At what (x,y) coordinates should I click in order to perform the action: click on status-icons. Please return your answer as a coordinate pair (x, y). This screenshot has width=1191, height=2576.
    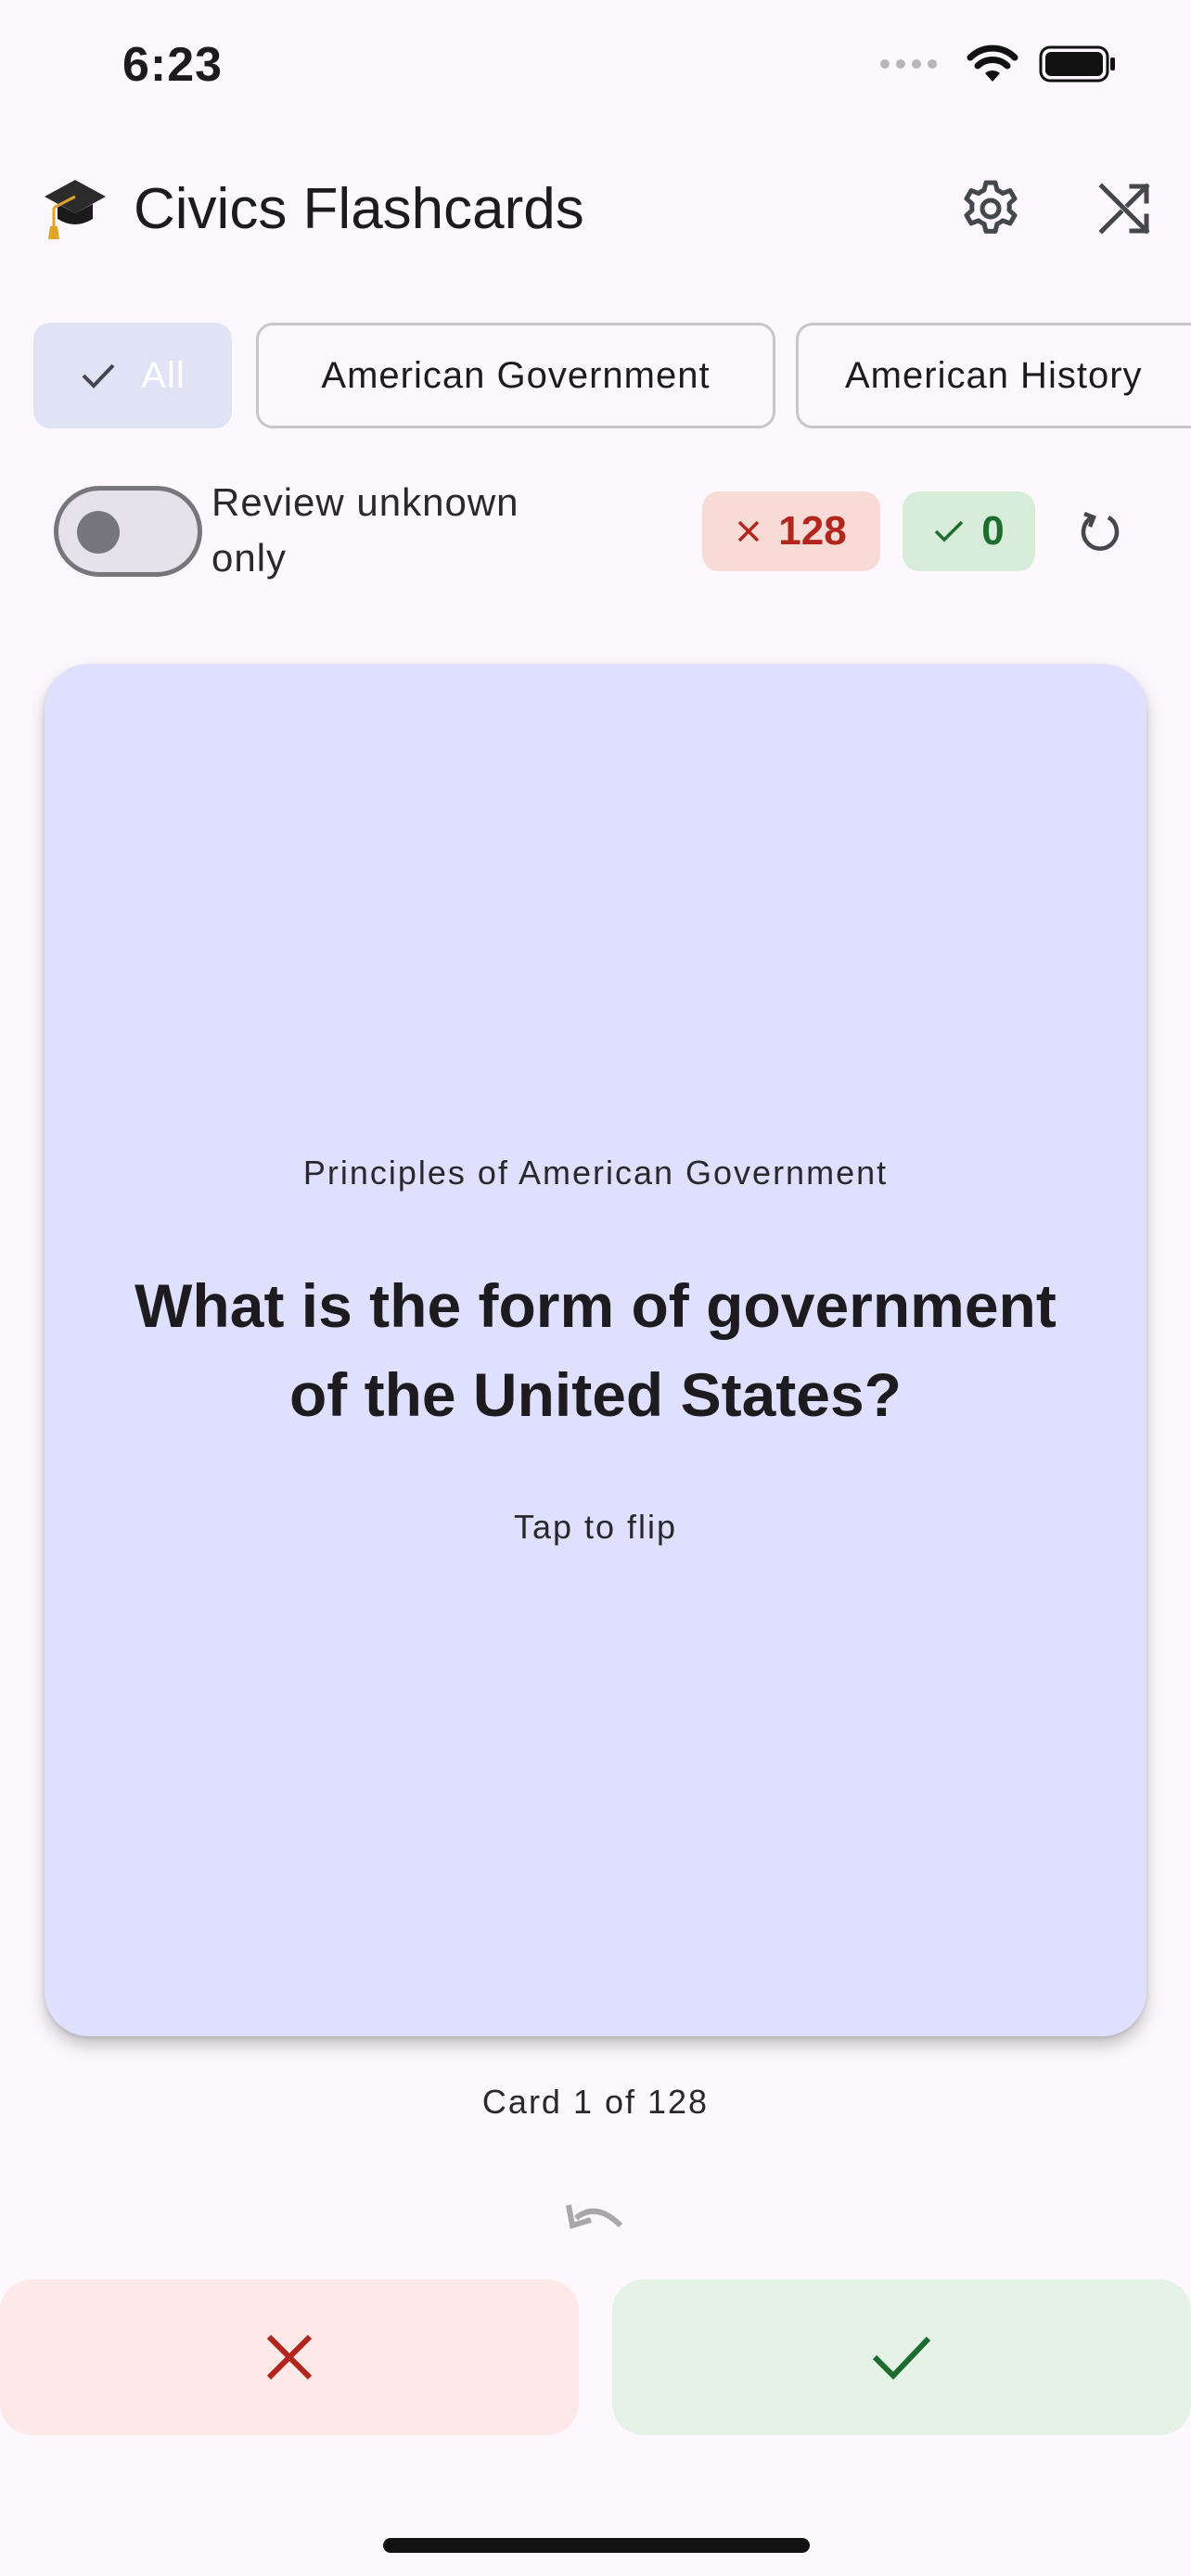
    Looking at the image, I should click on (999, 64).